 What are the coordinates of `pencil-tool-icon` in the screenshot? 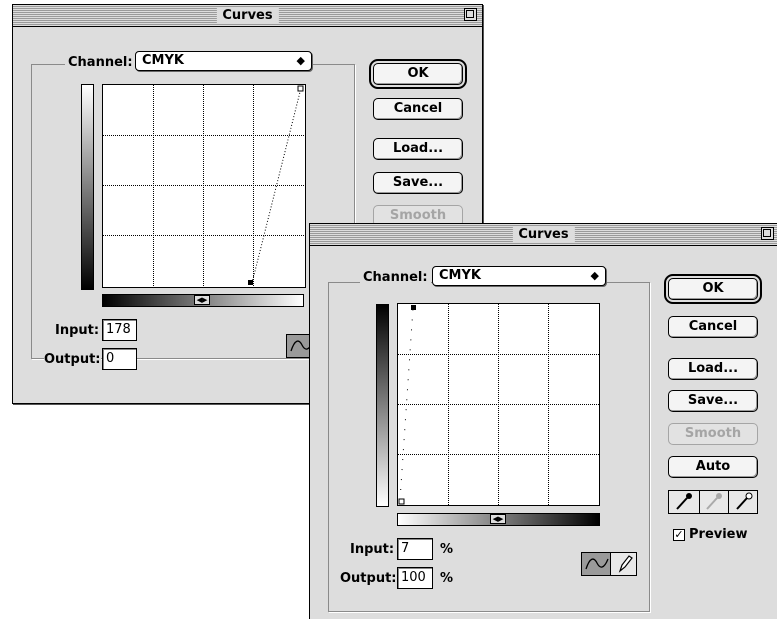 It's located at (624, 564).